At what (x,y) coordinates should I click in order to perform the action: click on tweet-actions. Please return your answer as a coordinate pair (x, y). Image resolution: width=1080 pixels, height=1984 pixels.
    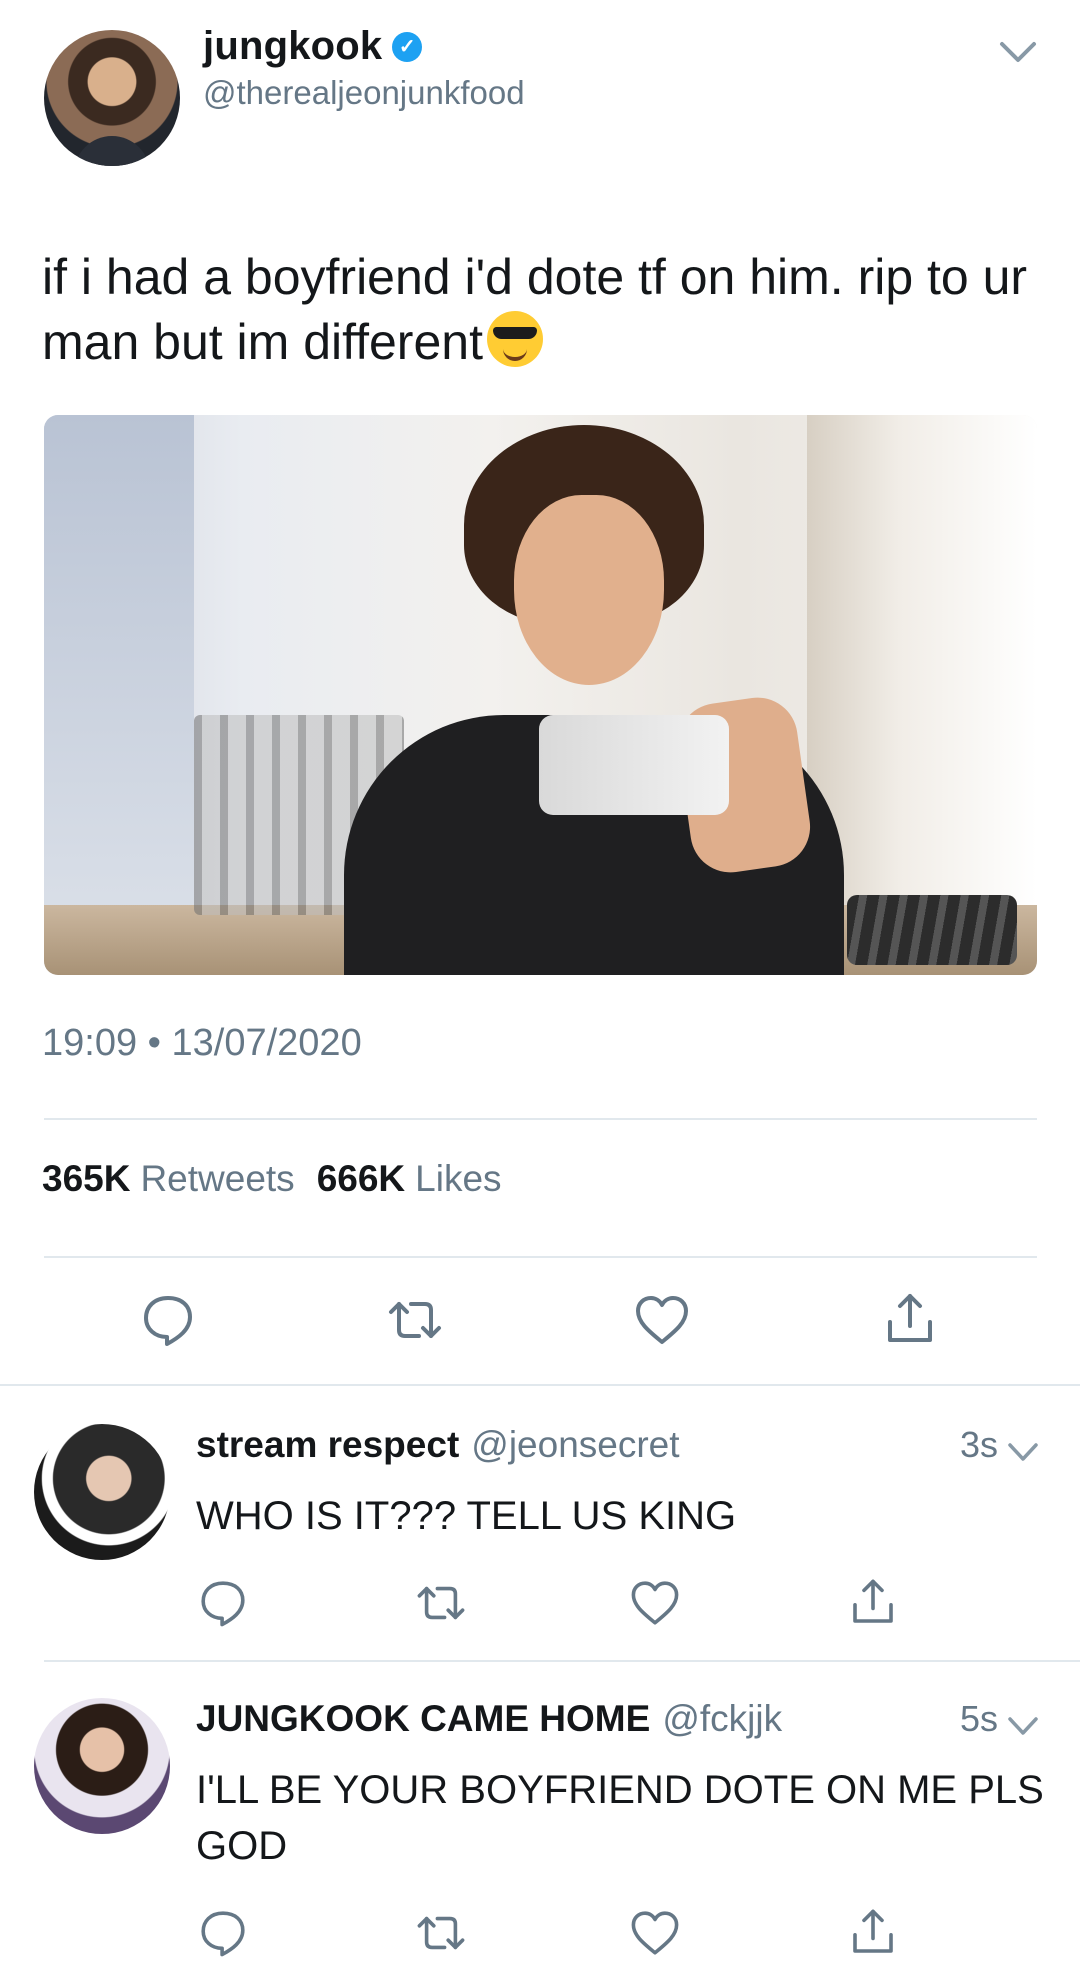
    Looking at the image, I should click on (540, 1325).